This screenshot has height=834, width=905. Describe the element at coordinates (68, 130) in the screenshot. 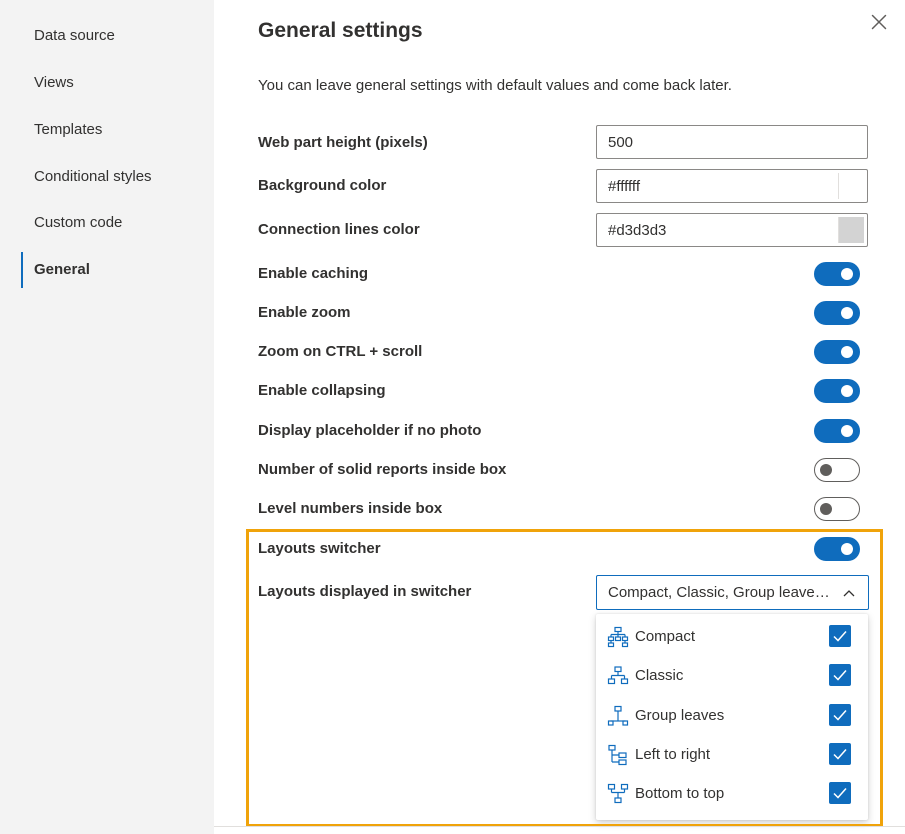

I see `sidebar-item-templates: Templates` at that location.